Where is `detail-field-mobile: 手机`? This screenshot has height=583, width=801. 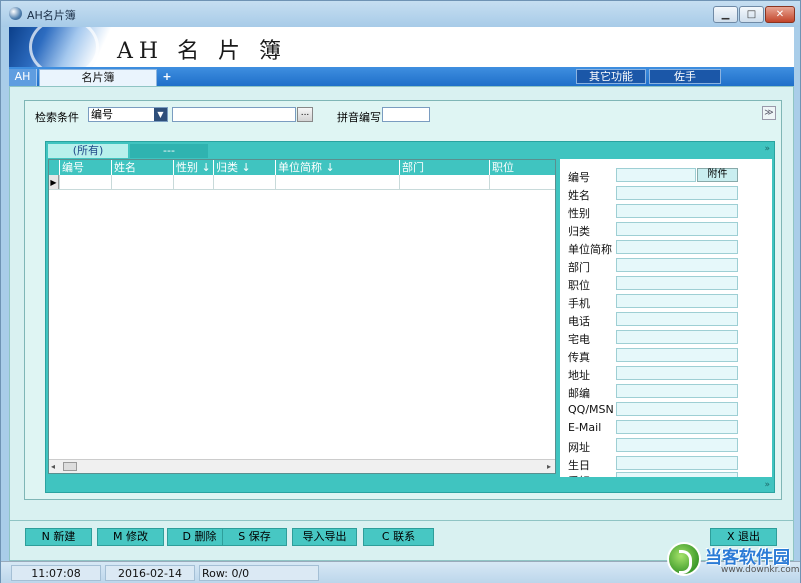 detail-field-mobile: 手机 is located at coordinates (666, 301).